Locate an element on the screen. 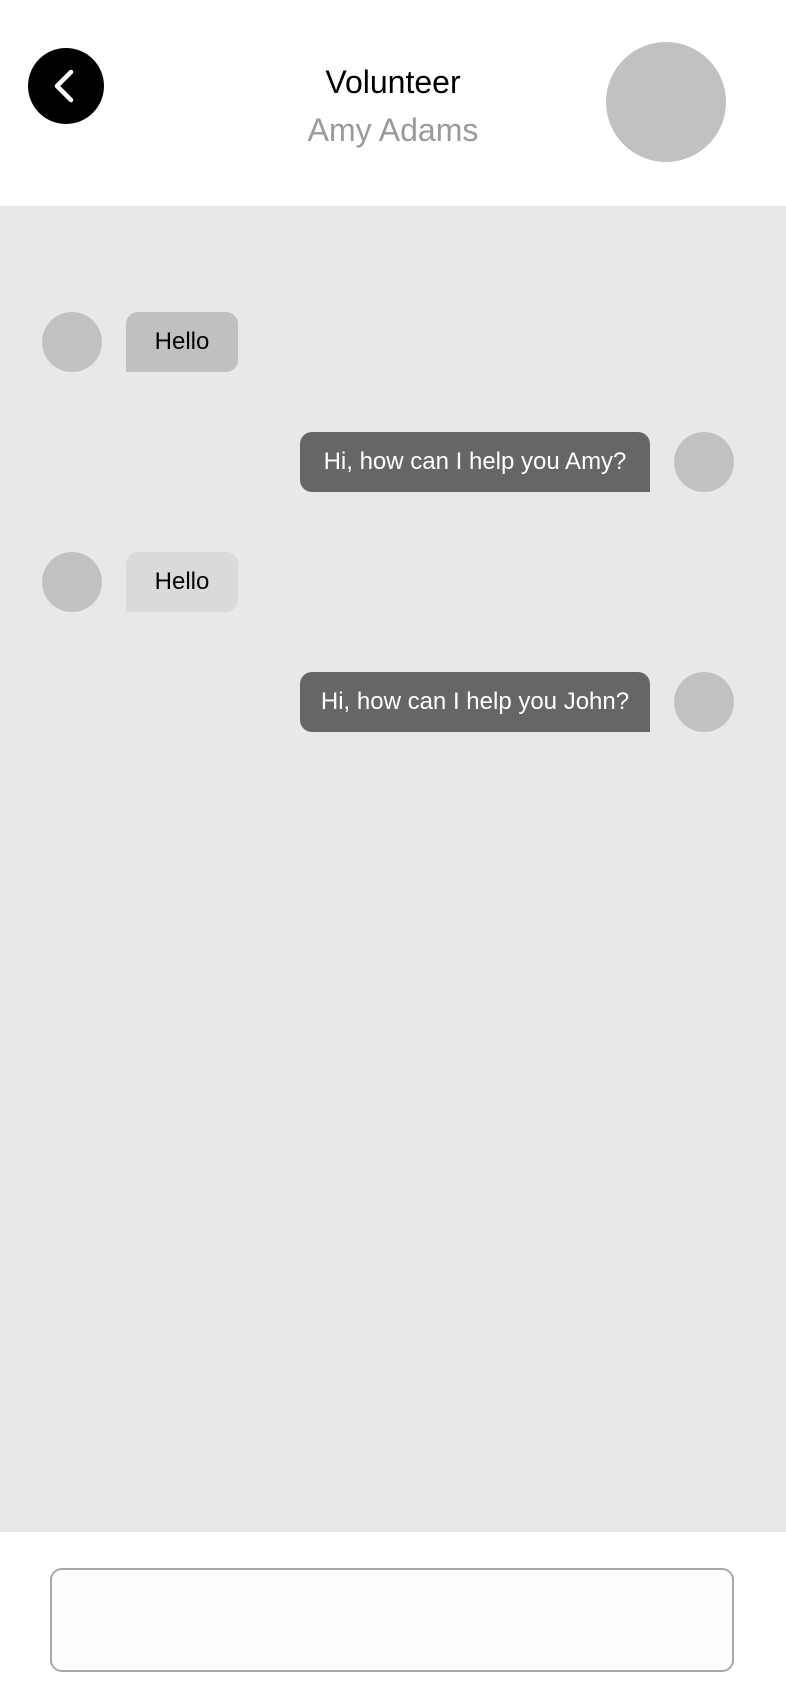 This screenshot has height=1704, width=786. profile-avatar is located at coordinates (666, 102).